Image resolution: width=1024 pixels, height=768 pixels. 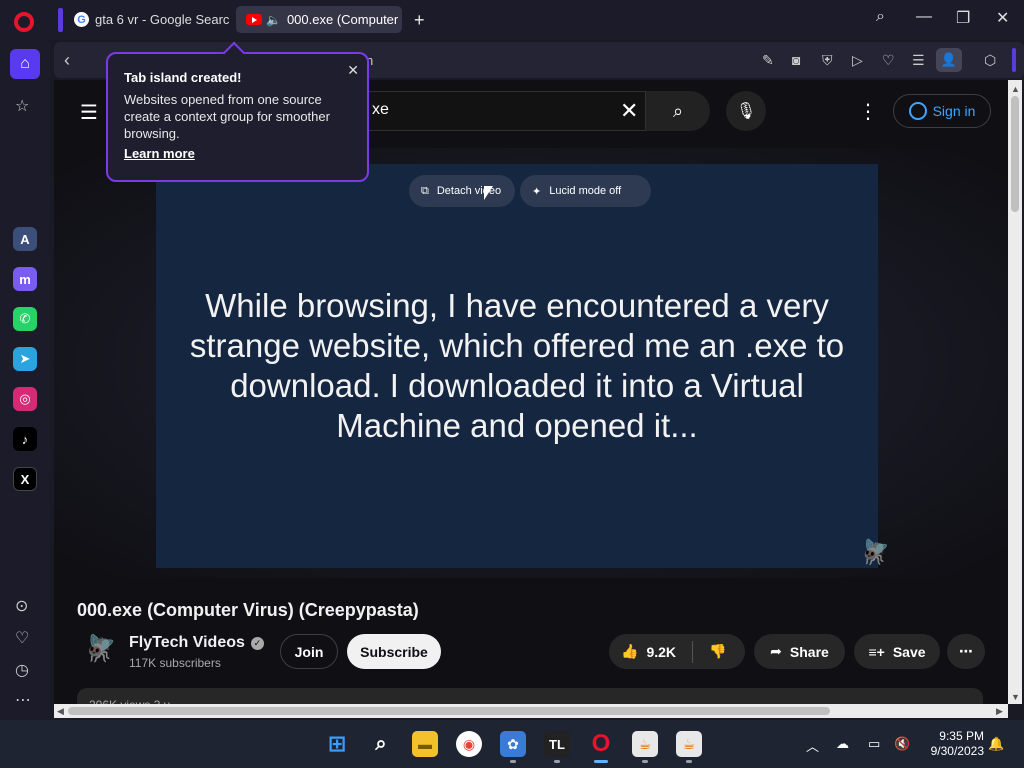 What do you see at coordinates (875, 552) in the screenshot?
I see `fly-watermark-icon: 🪰` at bounding box center [875, 552].